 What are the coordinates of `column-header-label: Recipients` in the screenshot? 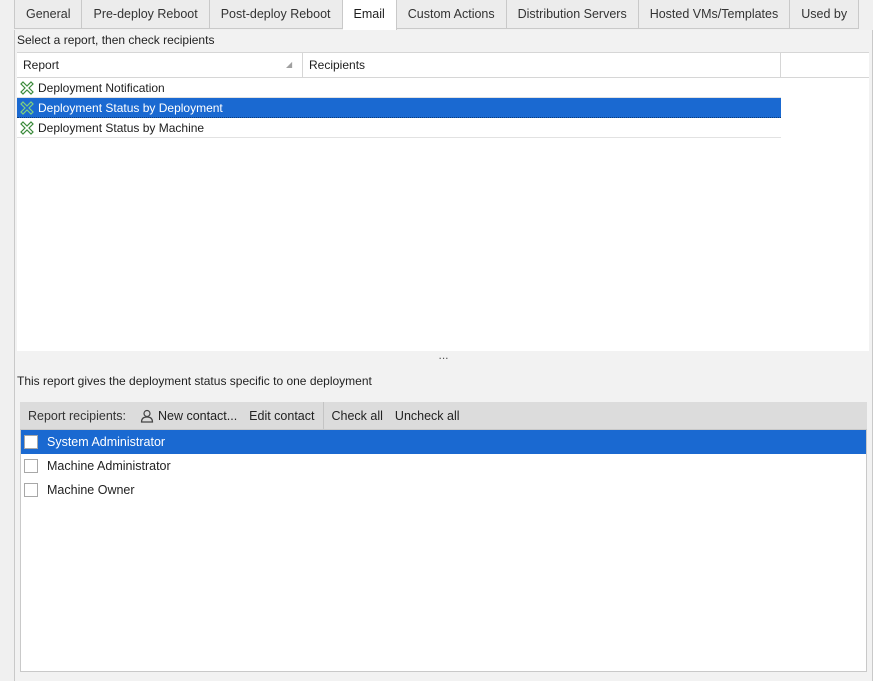 It's located at (337, 65).